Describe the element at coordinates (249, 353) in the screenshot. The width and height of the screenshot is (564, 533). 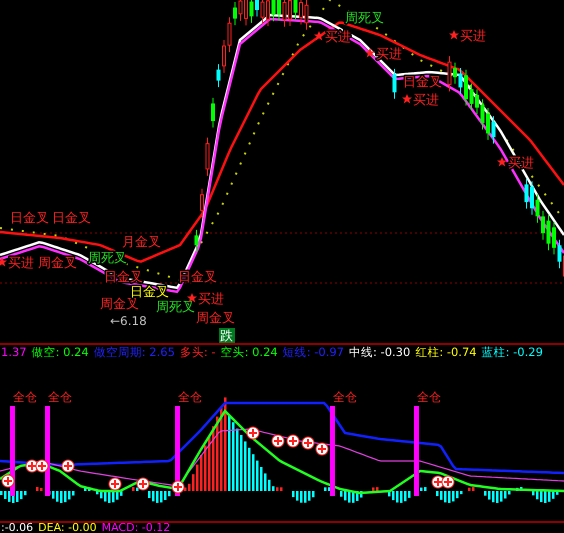
I see `indicator-value: 空头: 0.24` at that location.